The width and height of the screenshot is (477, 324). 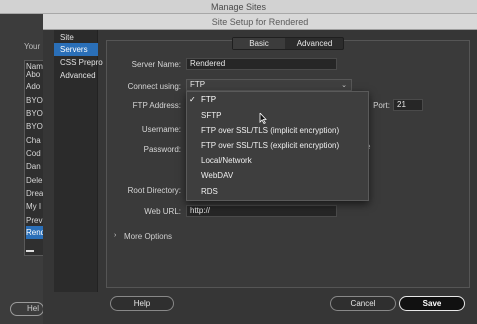 What do you see at coordinates (432, 303) in the screenshot?
I see `save-button: Save` at bounding box center [432, 303].